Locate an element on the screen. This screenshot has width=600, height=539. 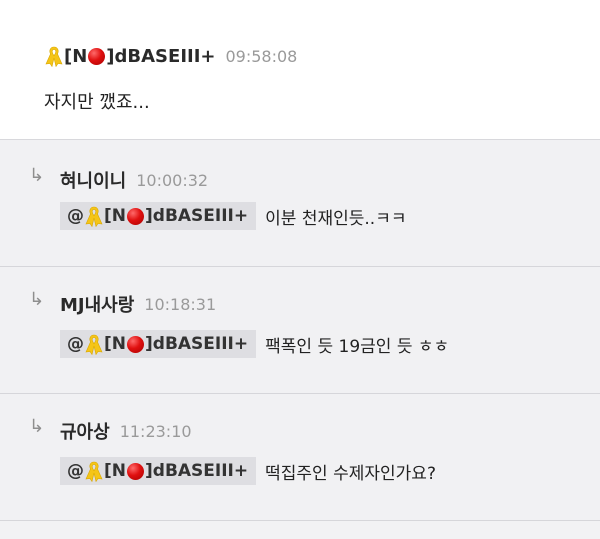
reply-text: 떡집주인 수제자인가요? is located at coordinates (350, 473).